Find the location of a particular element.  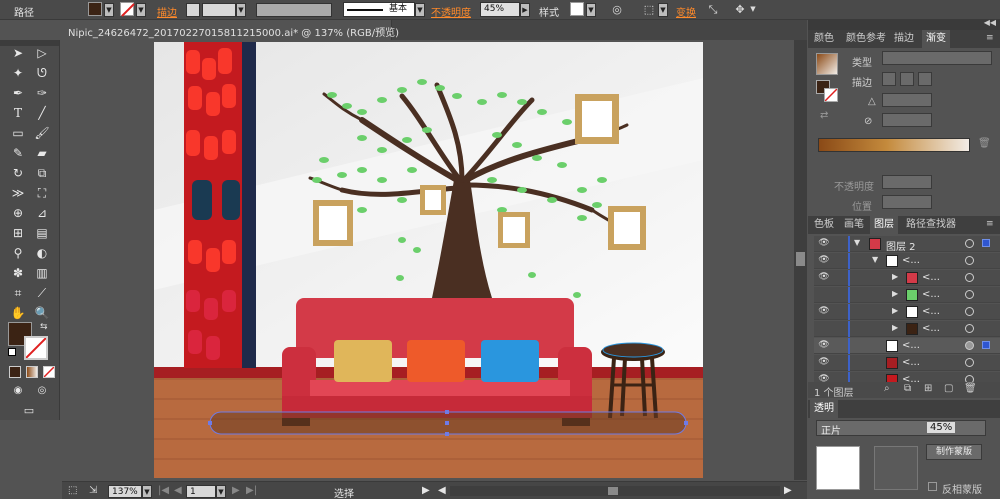

horizontal-scrollbar is located at coordinates (615, 491).